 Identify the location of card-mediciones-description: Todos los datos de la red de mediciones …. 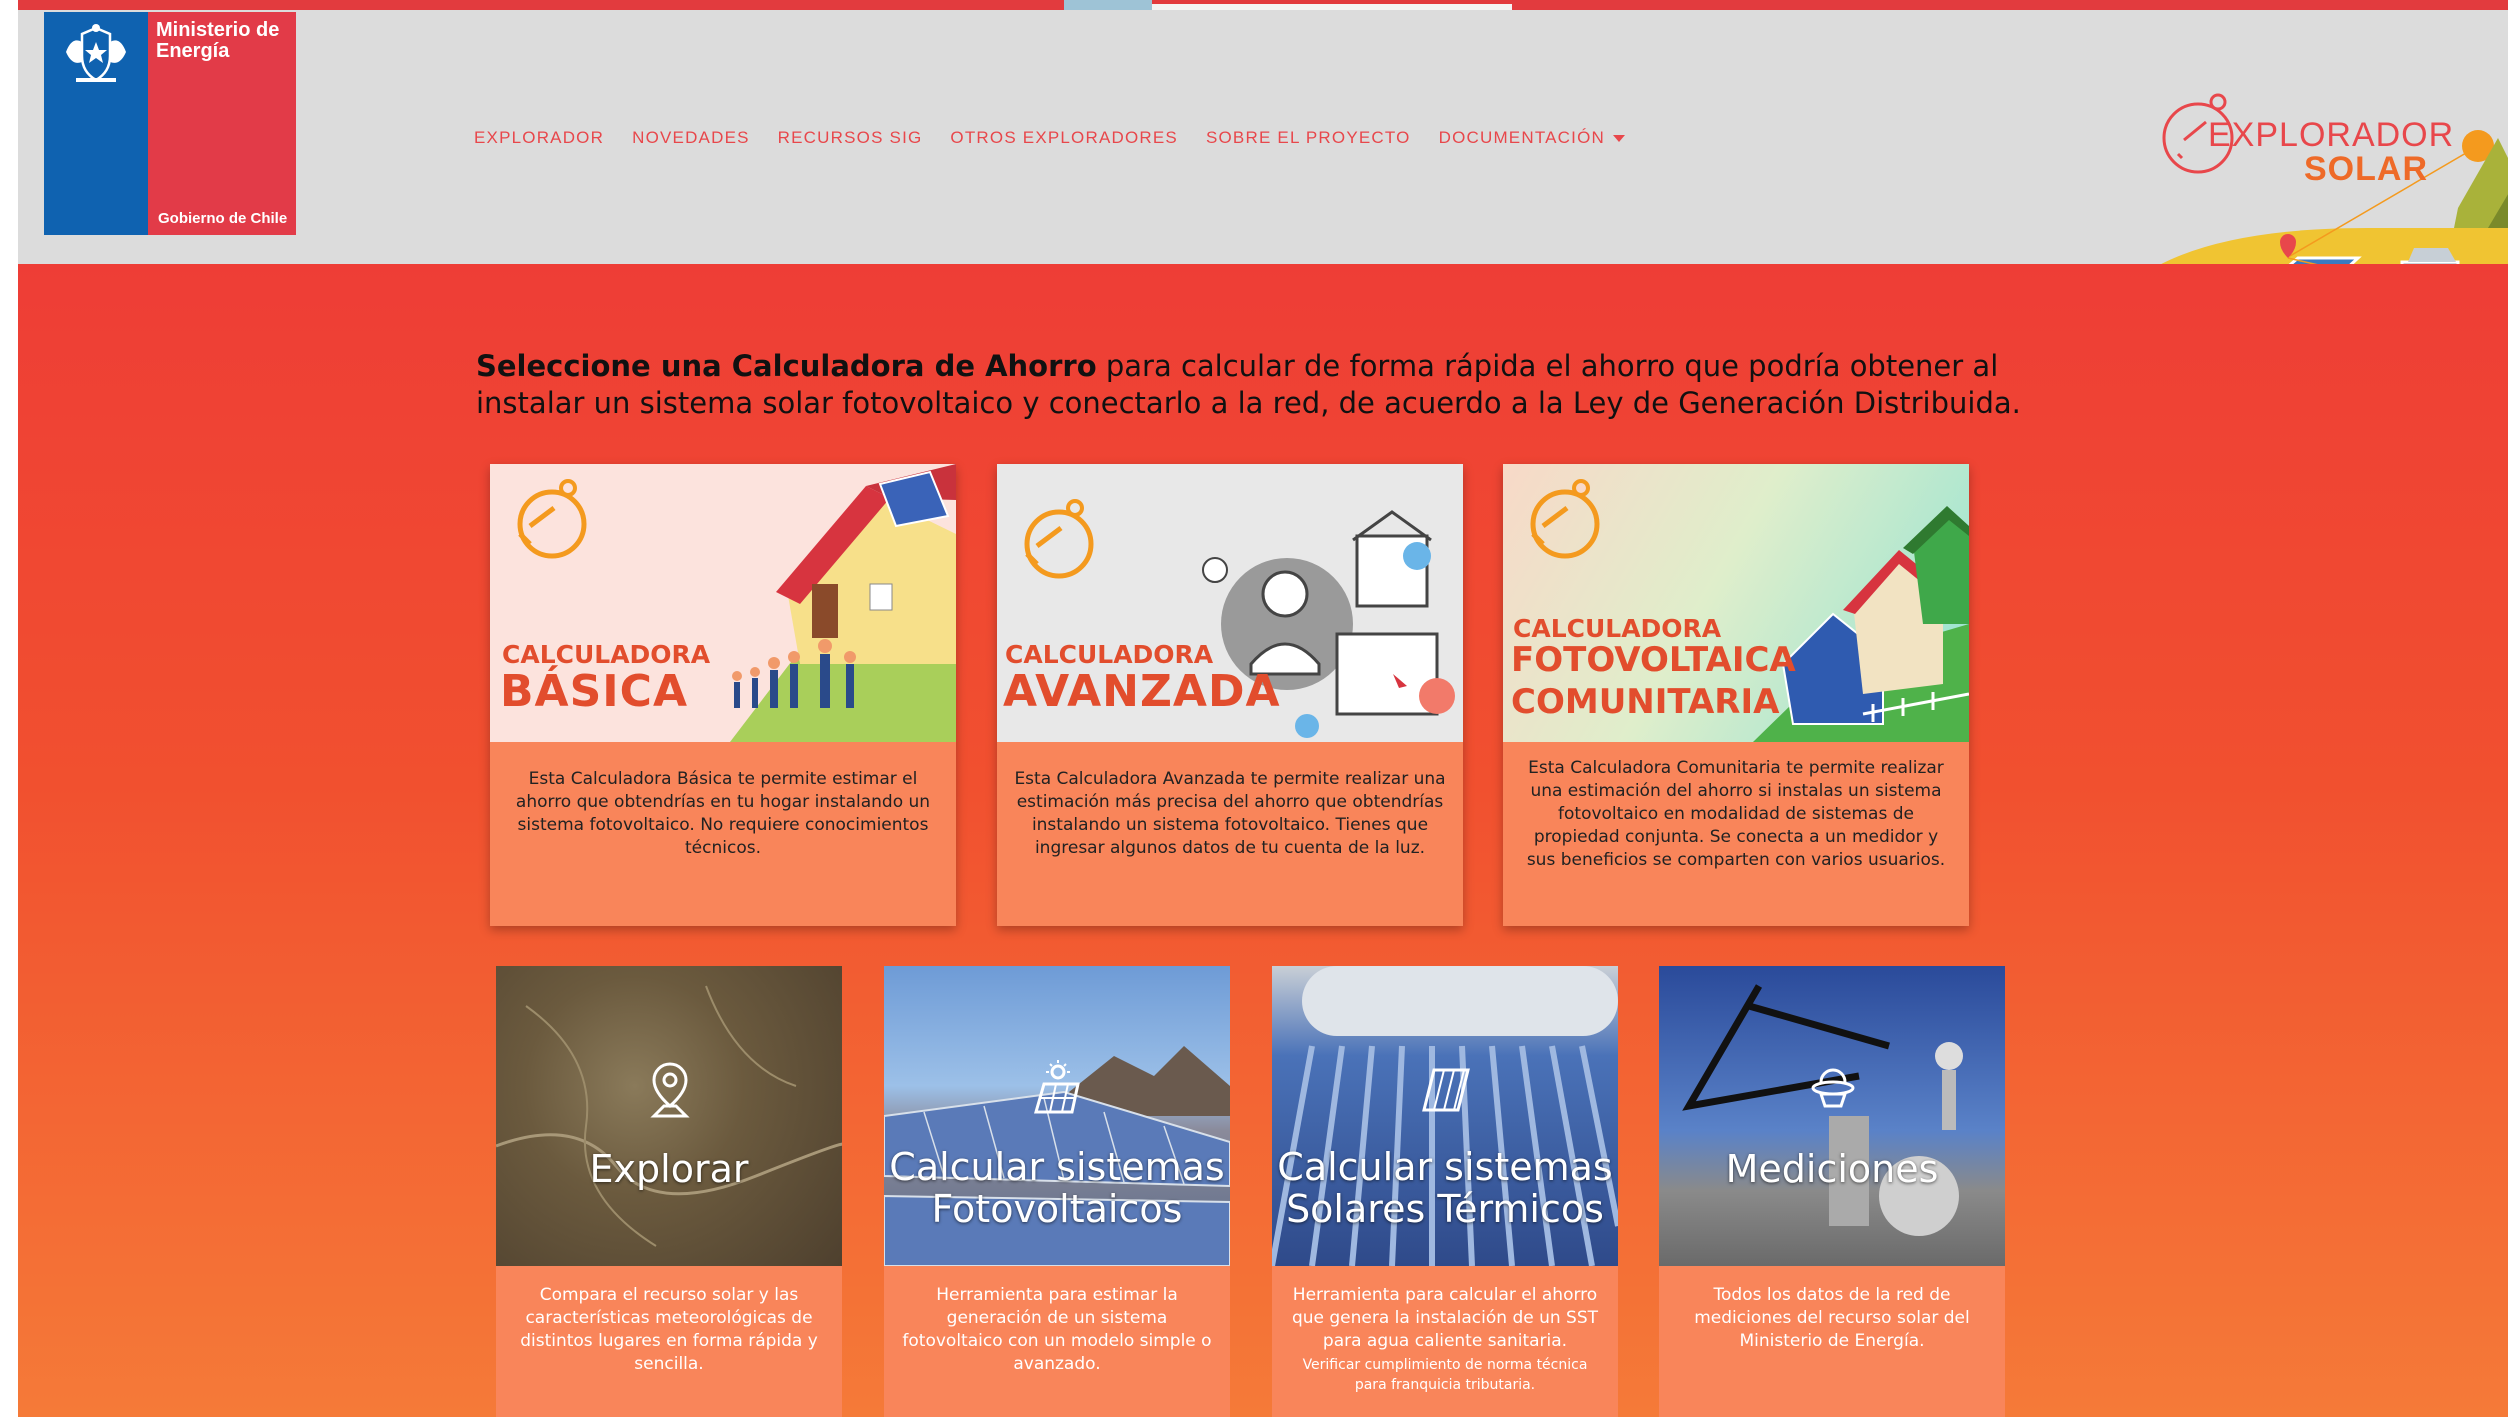
(1832, 1318).